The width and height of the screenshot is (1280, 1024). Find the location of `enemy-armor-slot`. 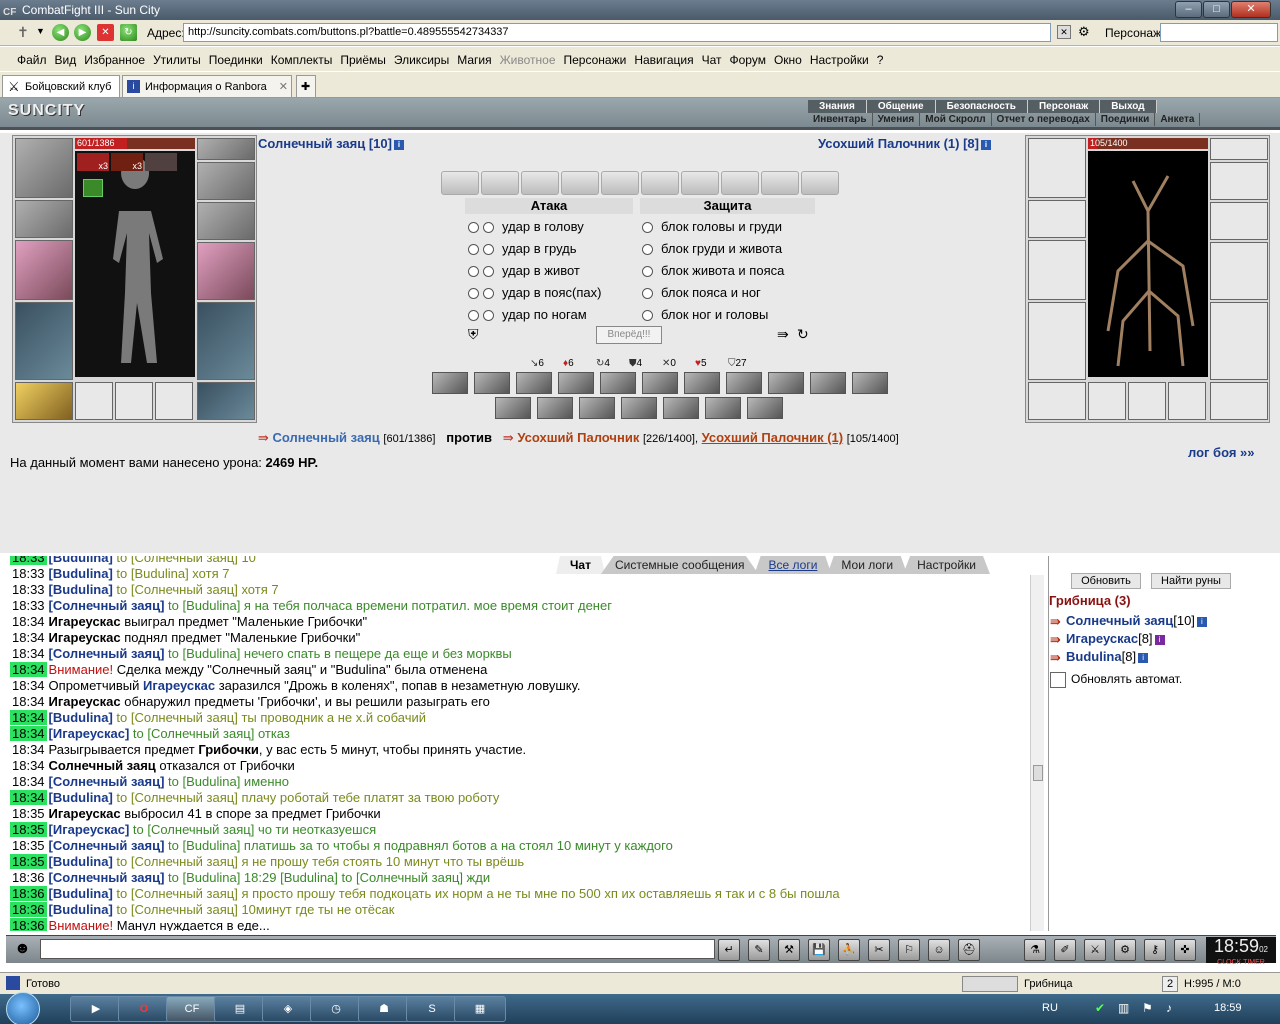

enemy-armor-slot is located at coordinates (1057, 341).